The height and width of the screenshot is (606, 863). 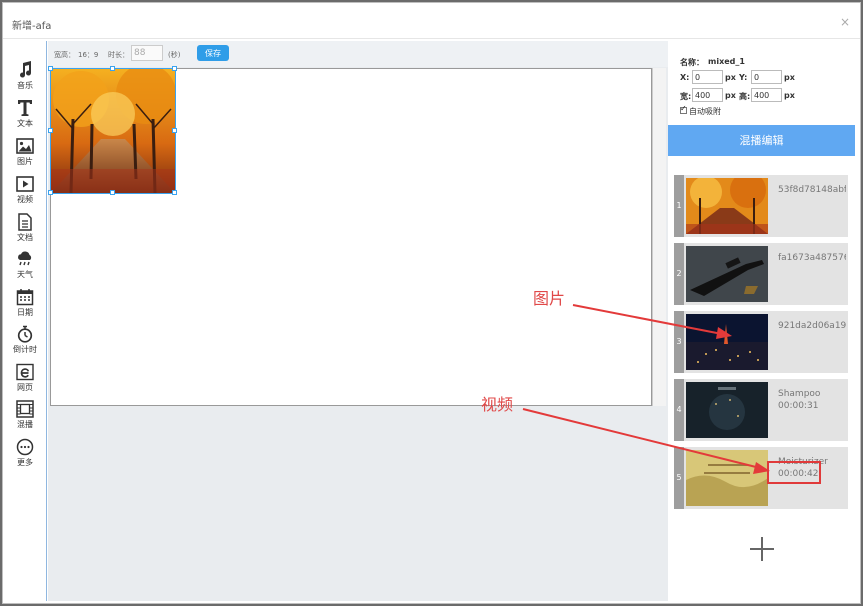 What do you see at coordinates (25, 85) in the screenshot?
I see `tool-label: 音乐` at bounding box center [25, 85].